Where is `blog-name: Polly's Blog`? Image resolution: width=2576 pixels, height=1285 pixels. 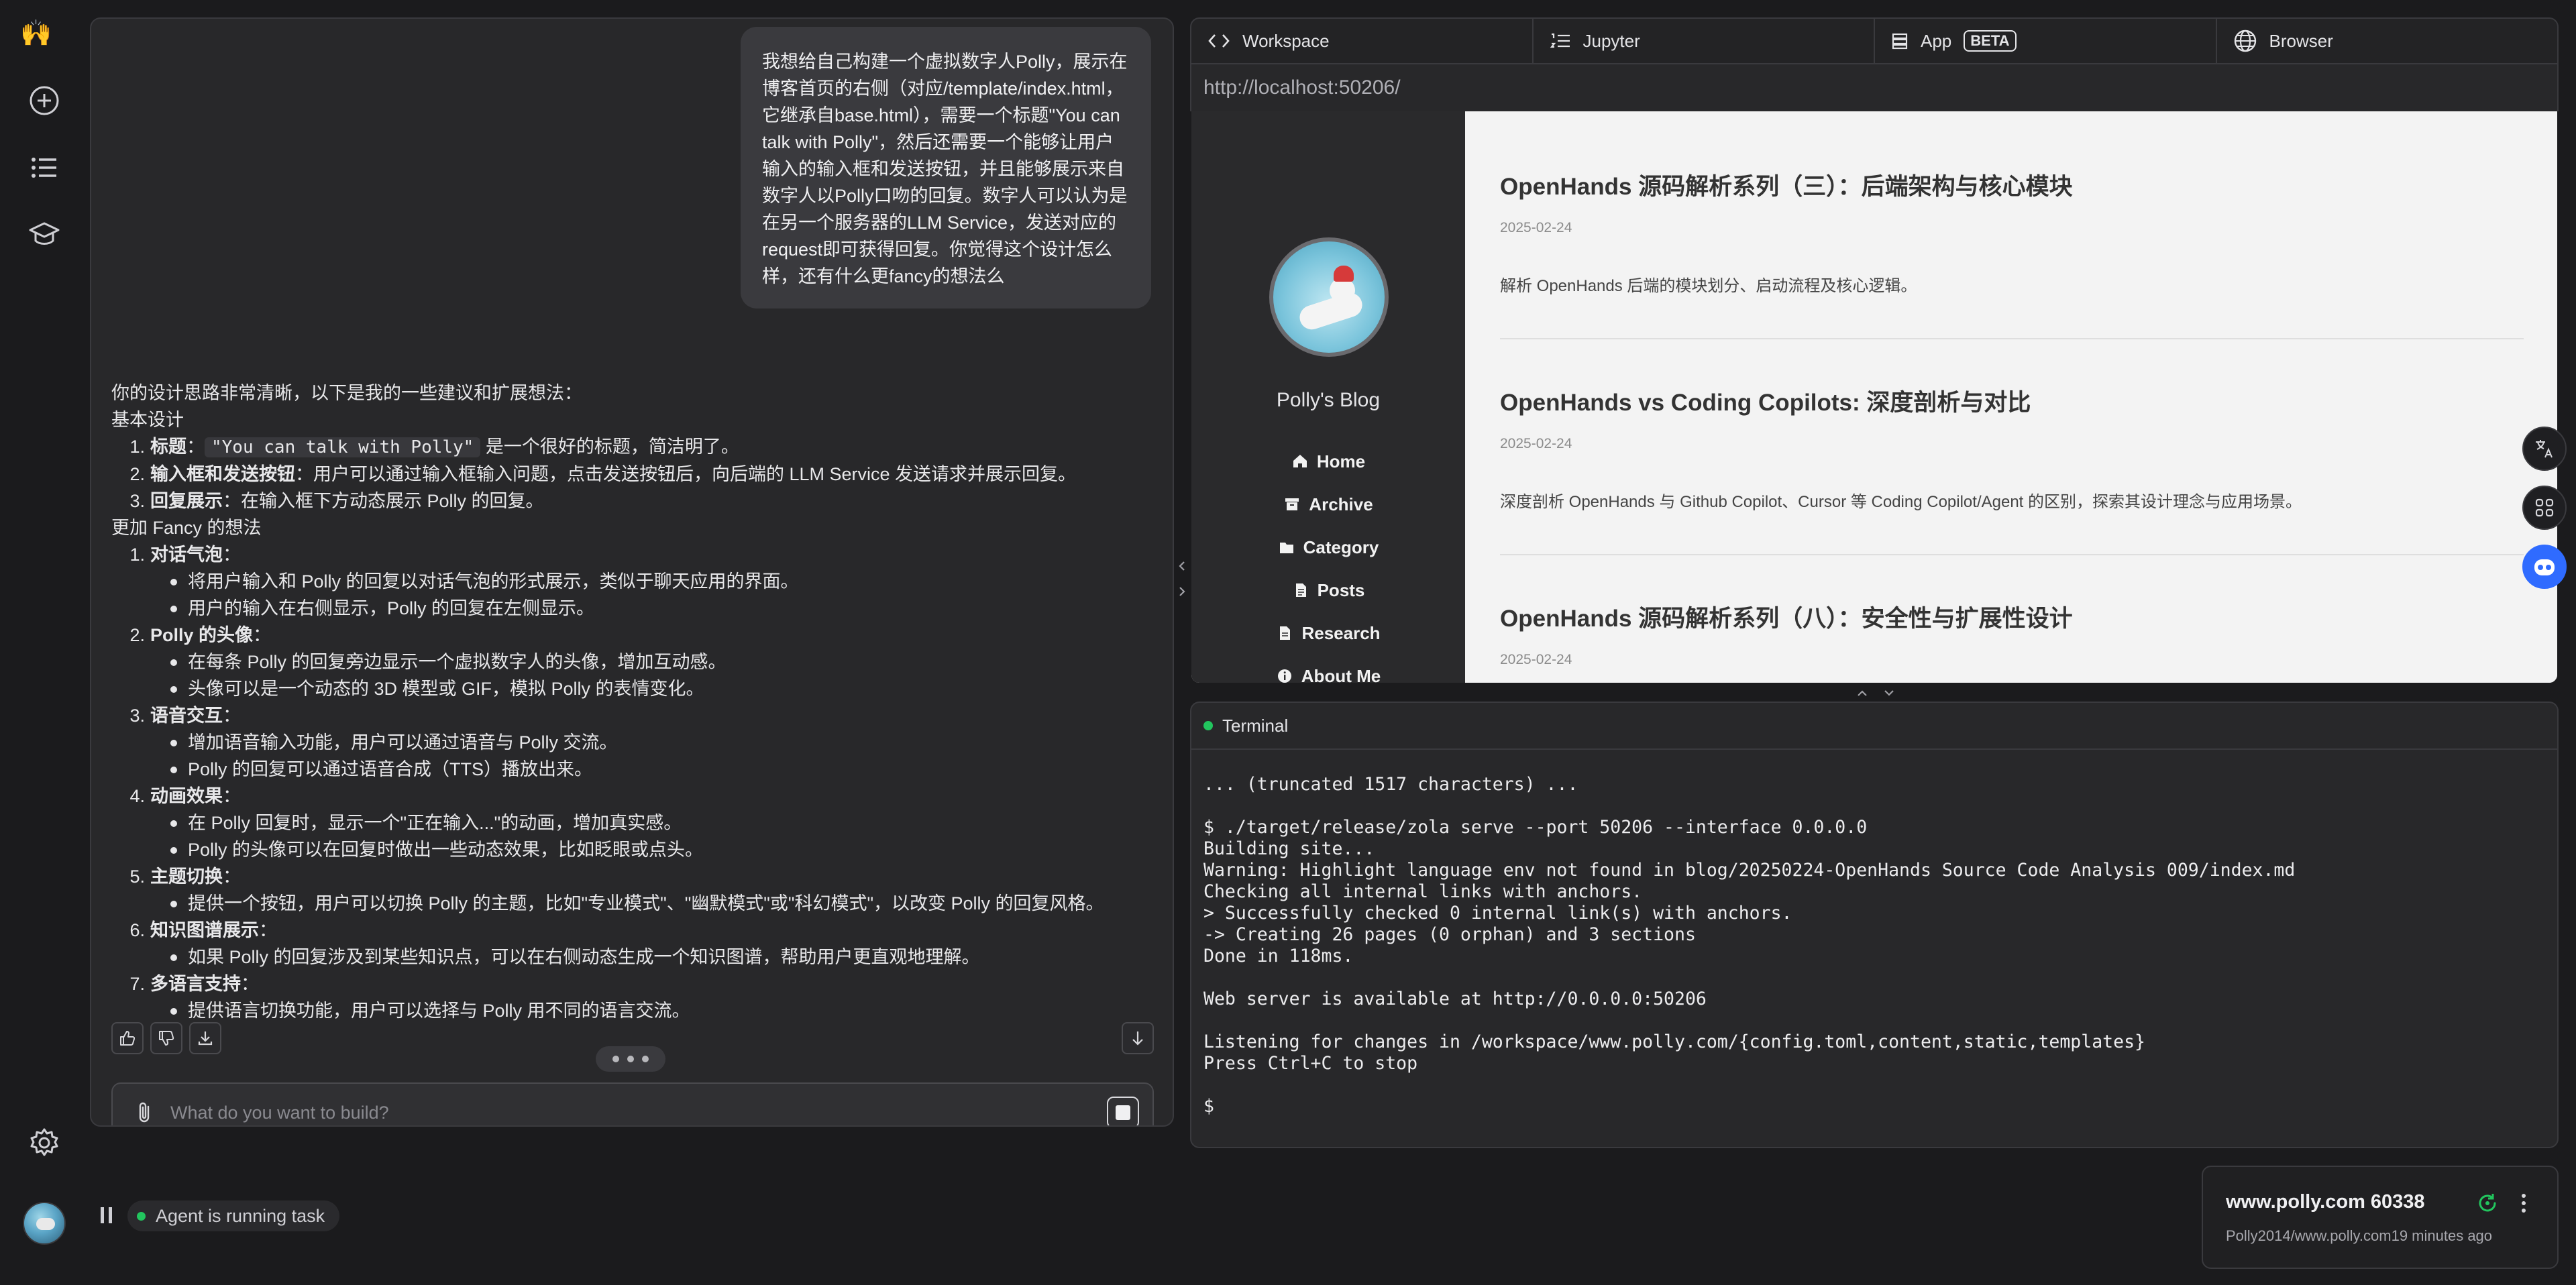
blog-name: Polly's Blog is located at coordinates (1328, 400).